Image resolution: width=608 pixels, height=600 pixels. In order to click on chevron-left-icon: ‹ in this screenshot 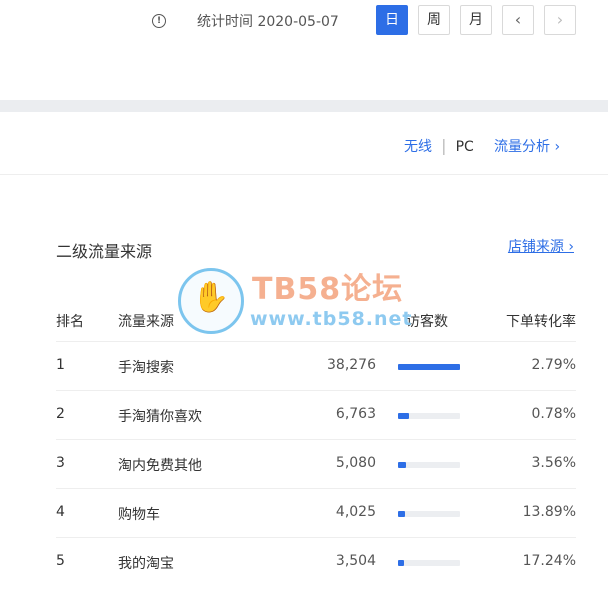, I will do `click(518, 19)`.